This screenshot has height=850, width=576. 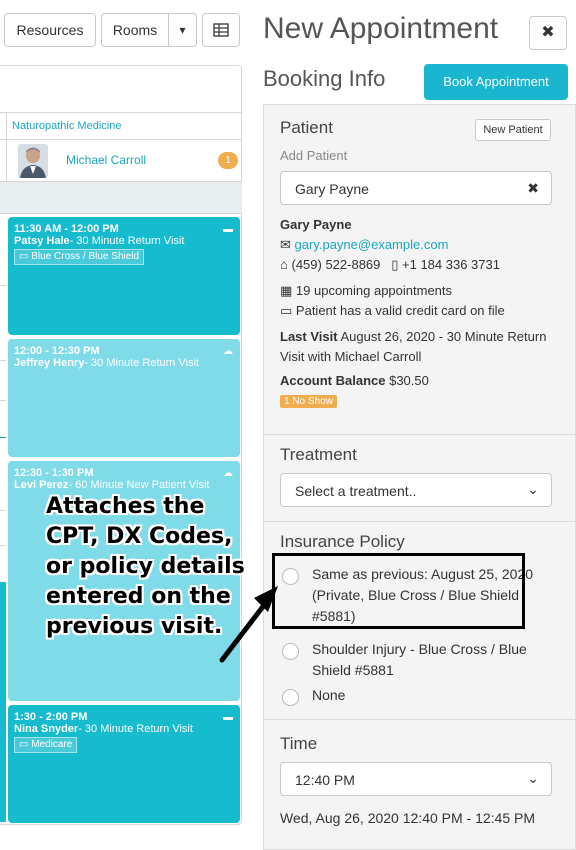 I want to click on patient-phone: (459) 522-8869, so click(x=336, y=264).